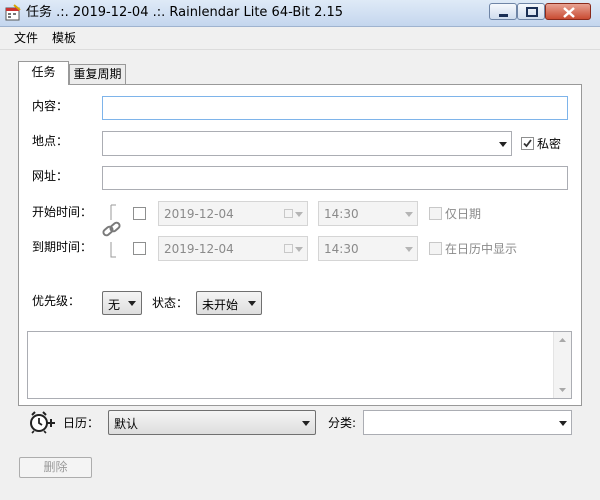 The height and width of the screenshot is (500, 600). Describe the element at coordinates (307, 143) in the screenshot. I see `location-combo` at that location.